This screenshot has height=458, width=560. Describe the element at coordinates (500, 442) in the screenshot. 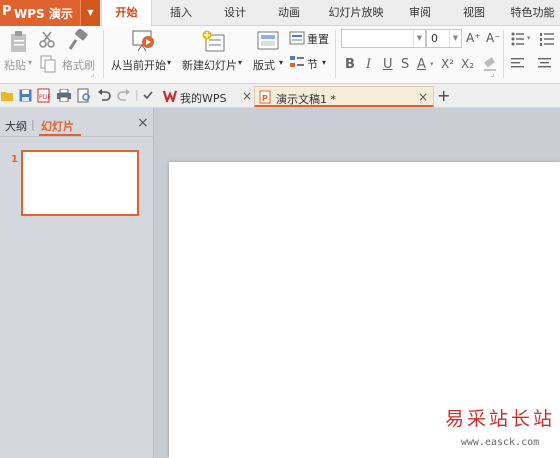

I see `watermark-url: www.easck.com` at that location.